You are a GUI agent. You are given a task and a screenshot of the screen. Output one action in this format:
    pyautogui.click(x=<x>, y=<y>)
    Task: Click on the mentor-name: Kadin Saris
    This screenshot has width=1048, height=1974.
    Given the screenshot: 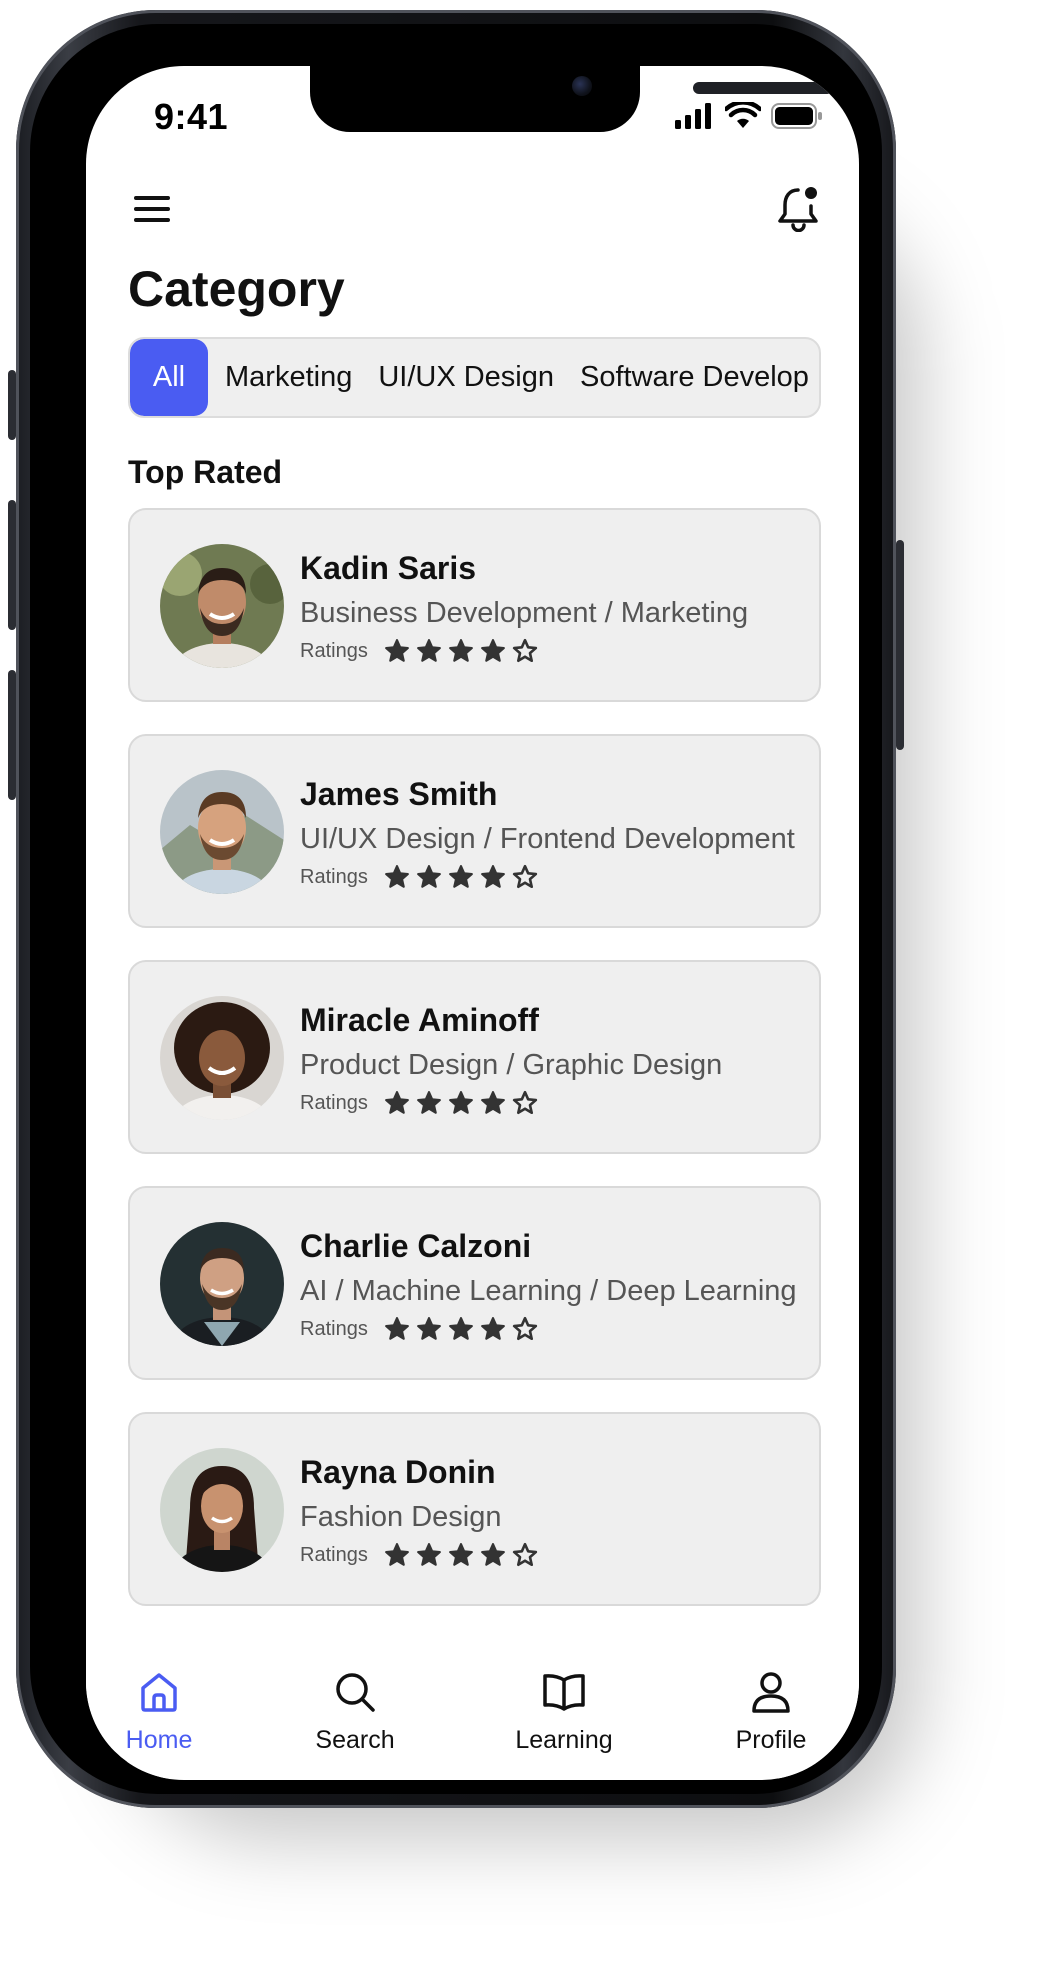 What is the action you would take?
    pyautogui.click(x=388, y=568)
    